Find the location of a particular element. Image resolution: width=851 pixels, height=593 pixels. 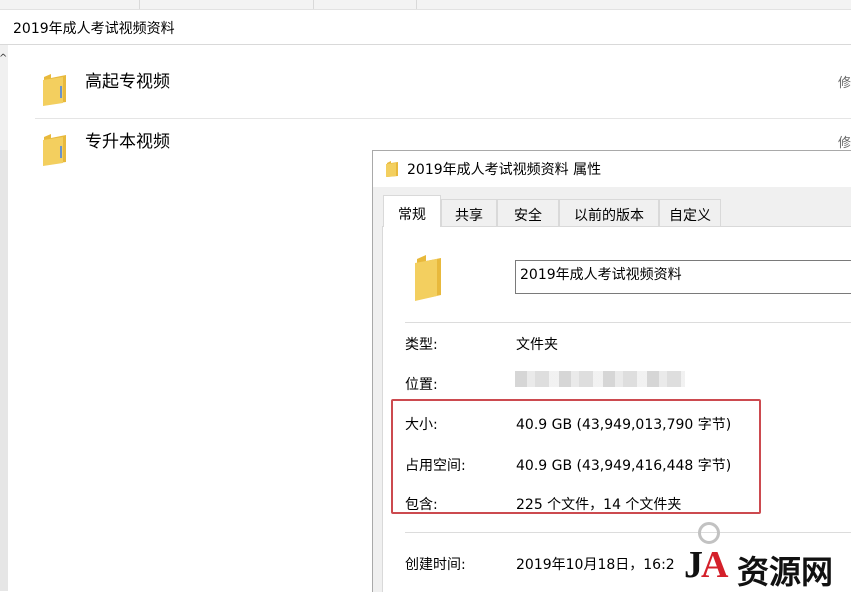

tab-sharing: 共享 is located at coordinates (469, 212).